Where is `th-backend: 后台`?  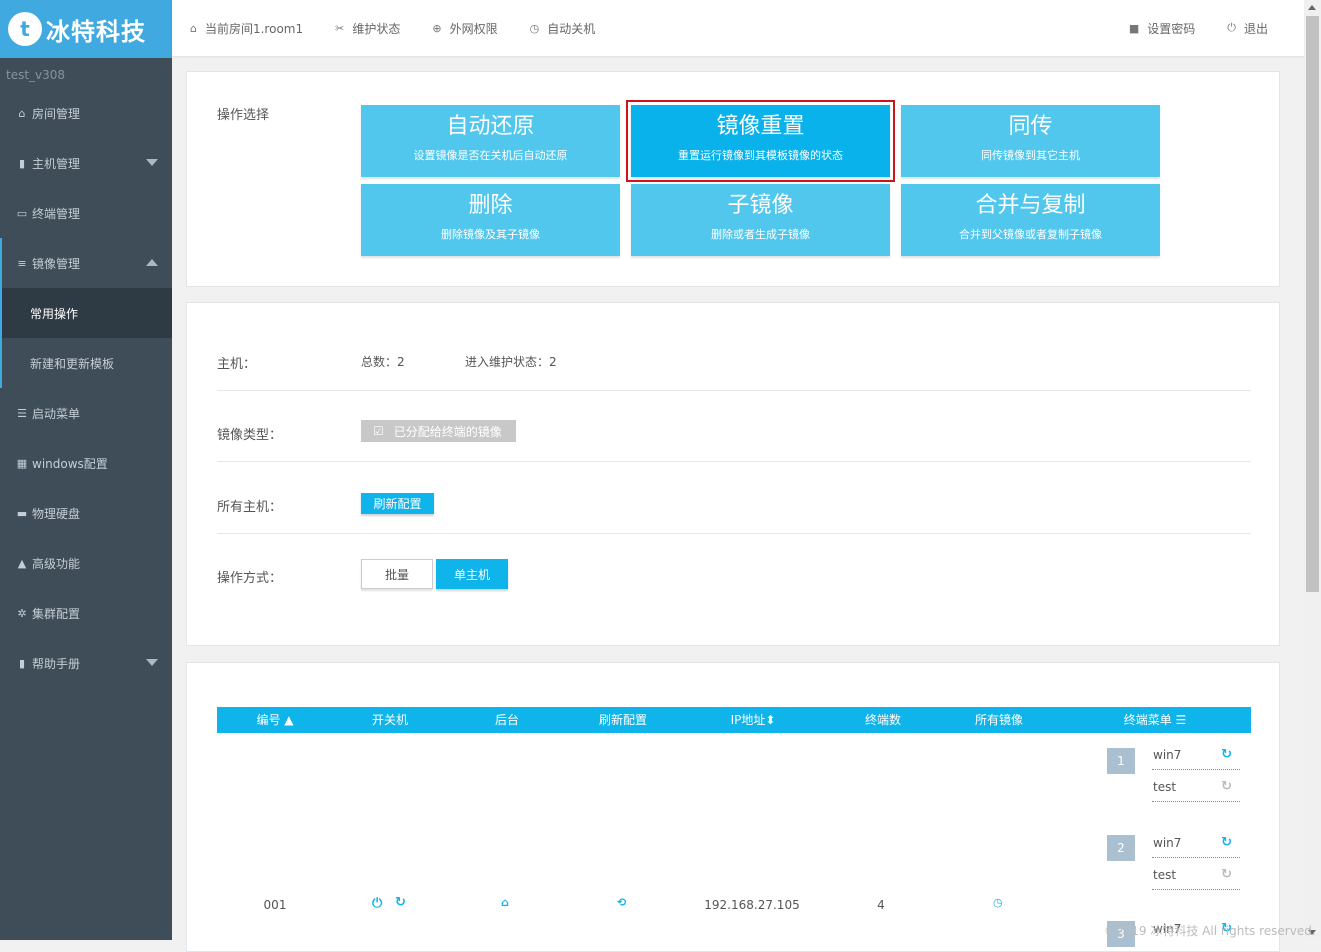 th-backend: 后台 is located at coordinates (506, 720).